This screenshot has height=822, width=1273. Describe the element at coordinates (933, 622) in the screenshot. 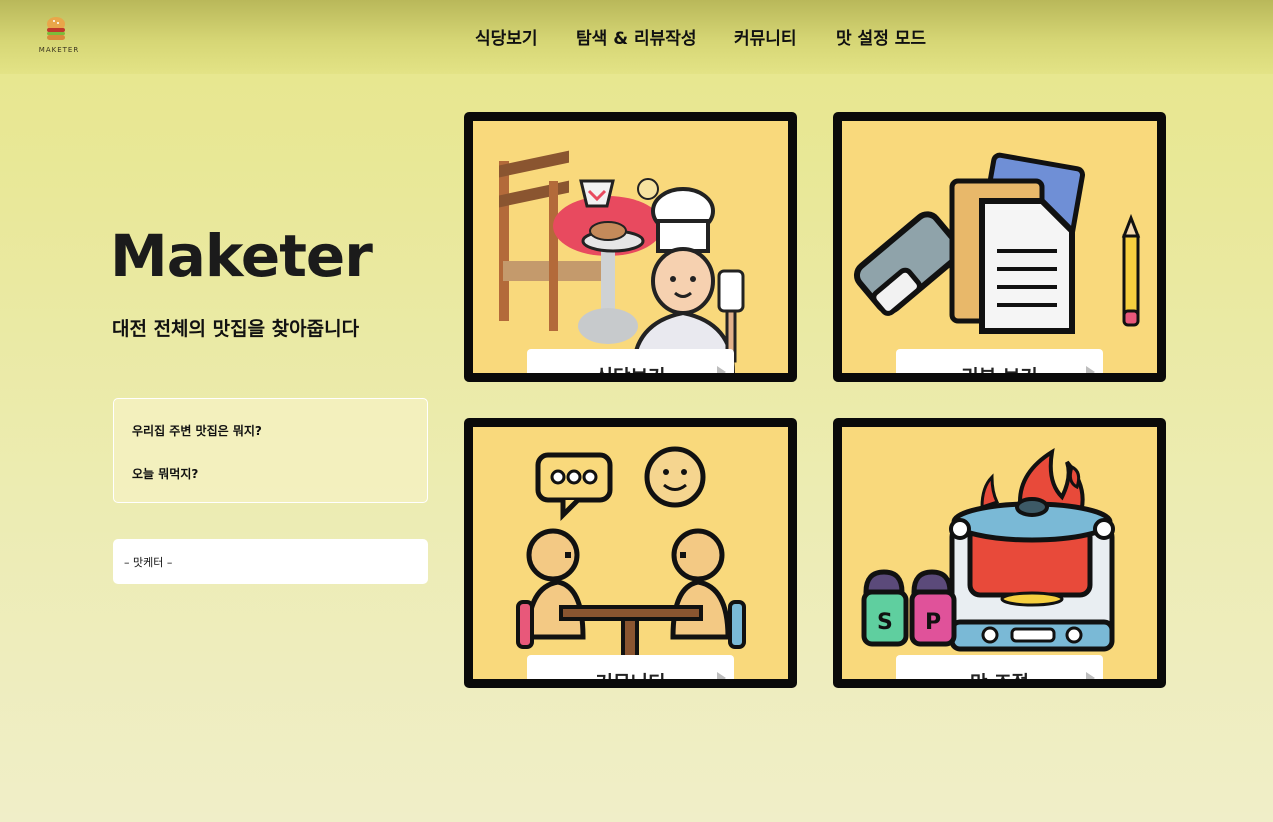

I see `svg-text: P` at that location.